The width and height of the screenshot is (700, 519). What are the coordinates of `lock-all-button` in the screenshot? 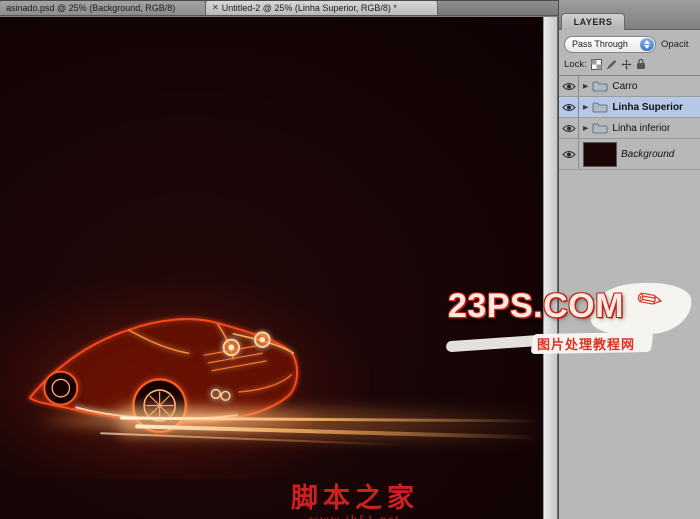 It's located at (641, 64).